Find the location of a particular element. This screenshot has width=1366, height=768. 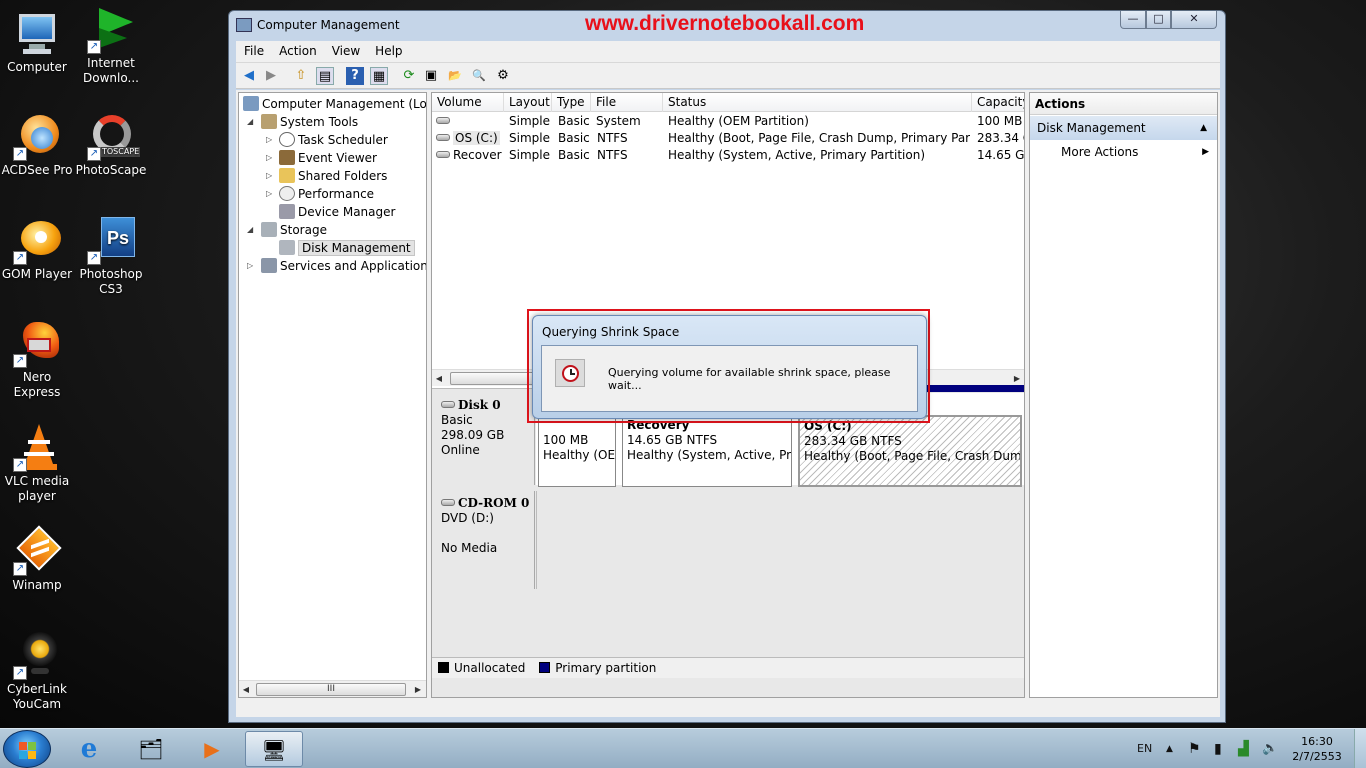

tree-item-computer-management: Computer Management (Local is located at coordinates (334, 104).